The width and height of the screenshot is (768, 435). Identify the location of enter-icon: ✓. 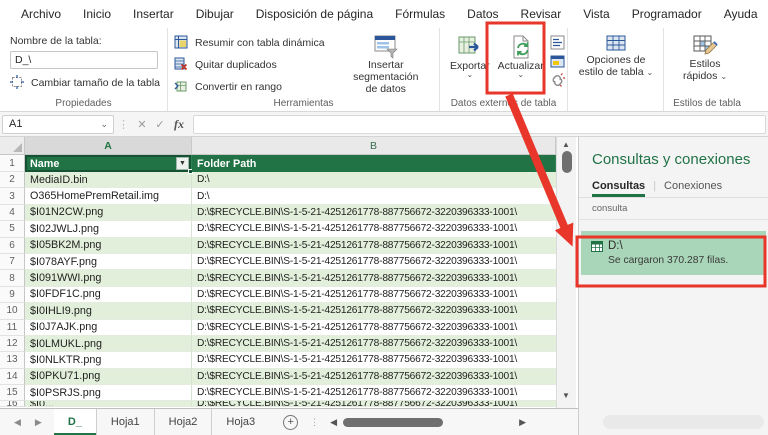
(160, 124).